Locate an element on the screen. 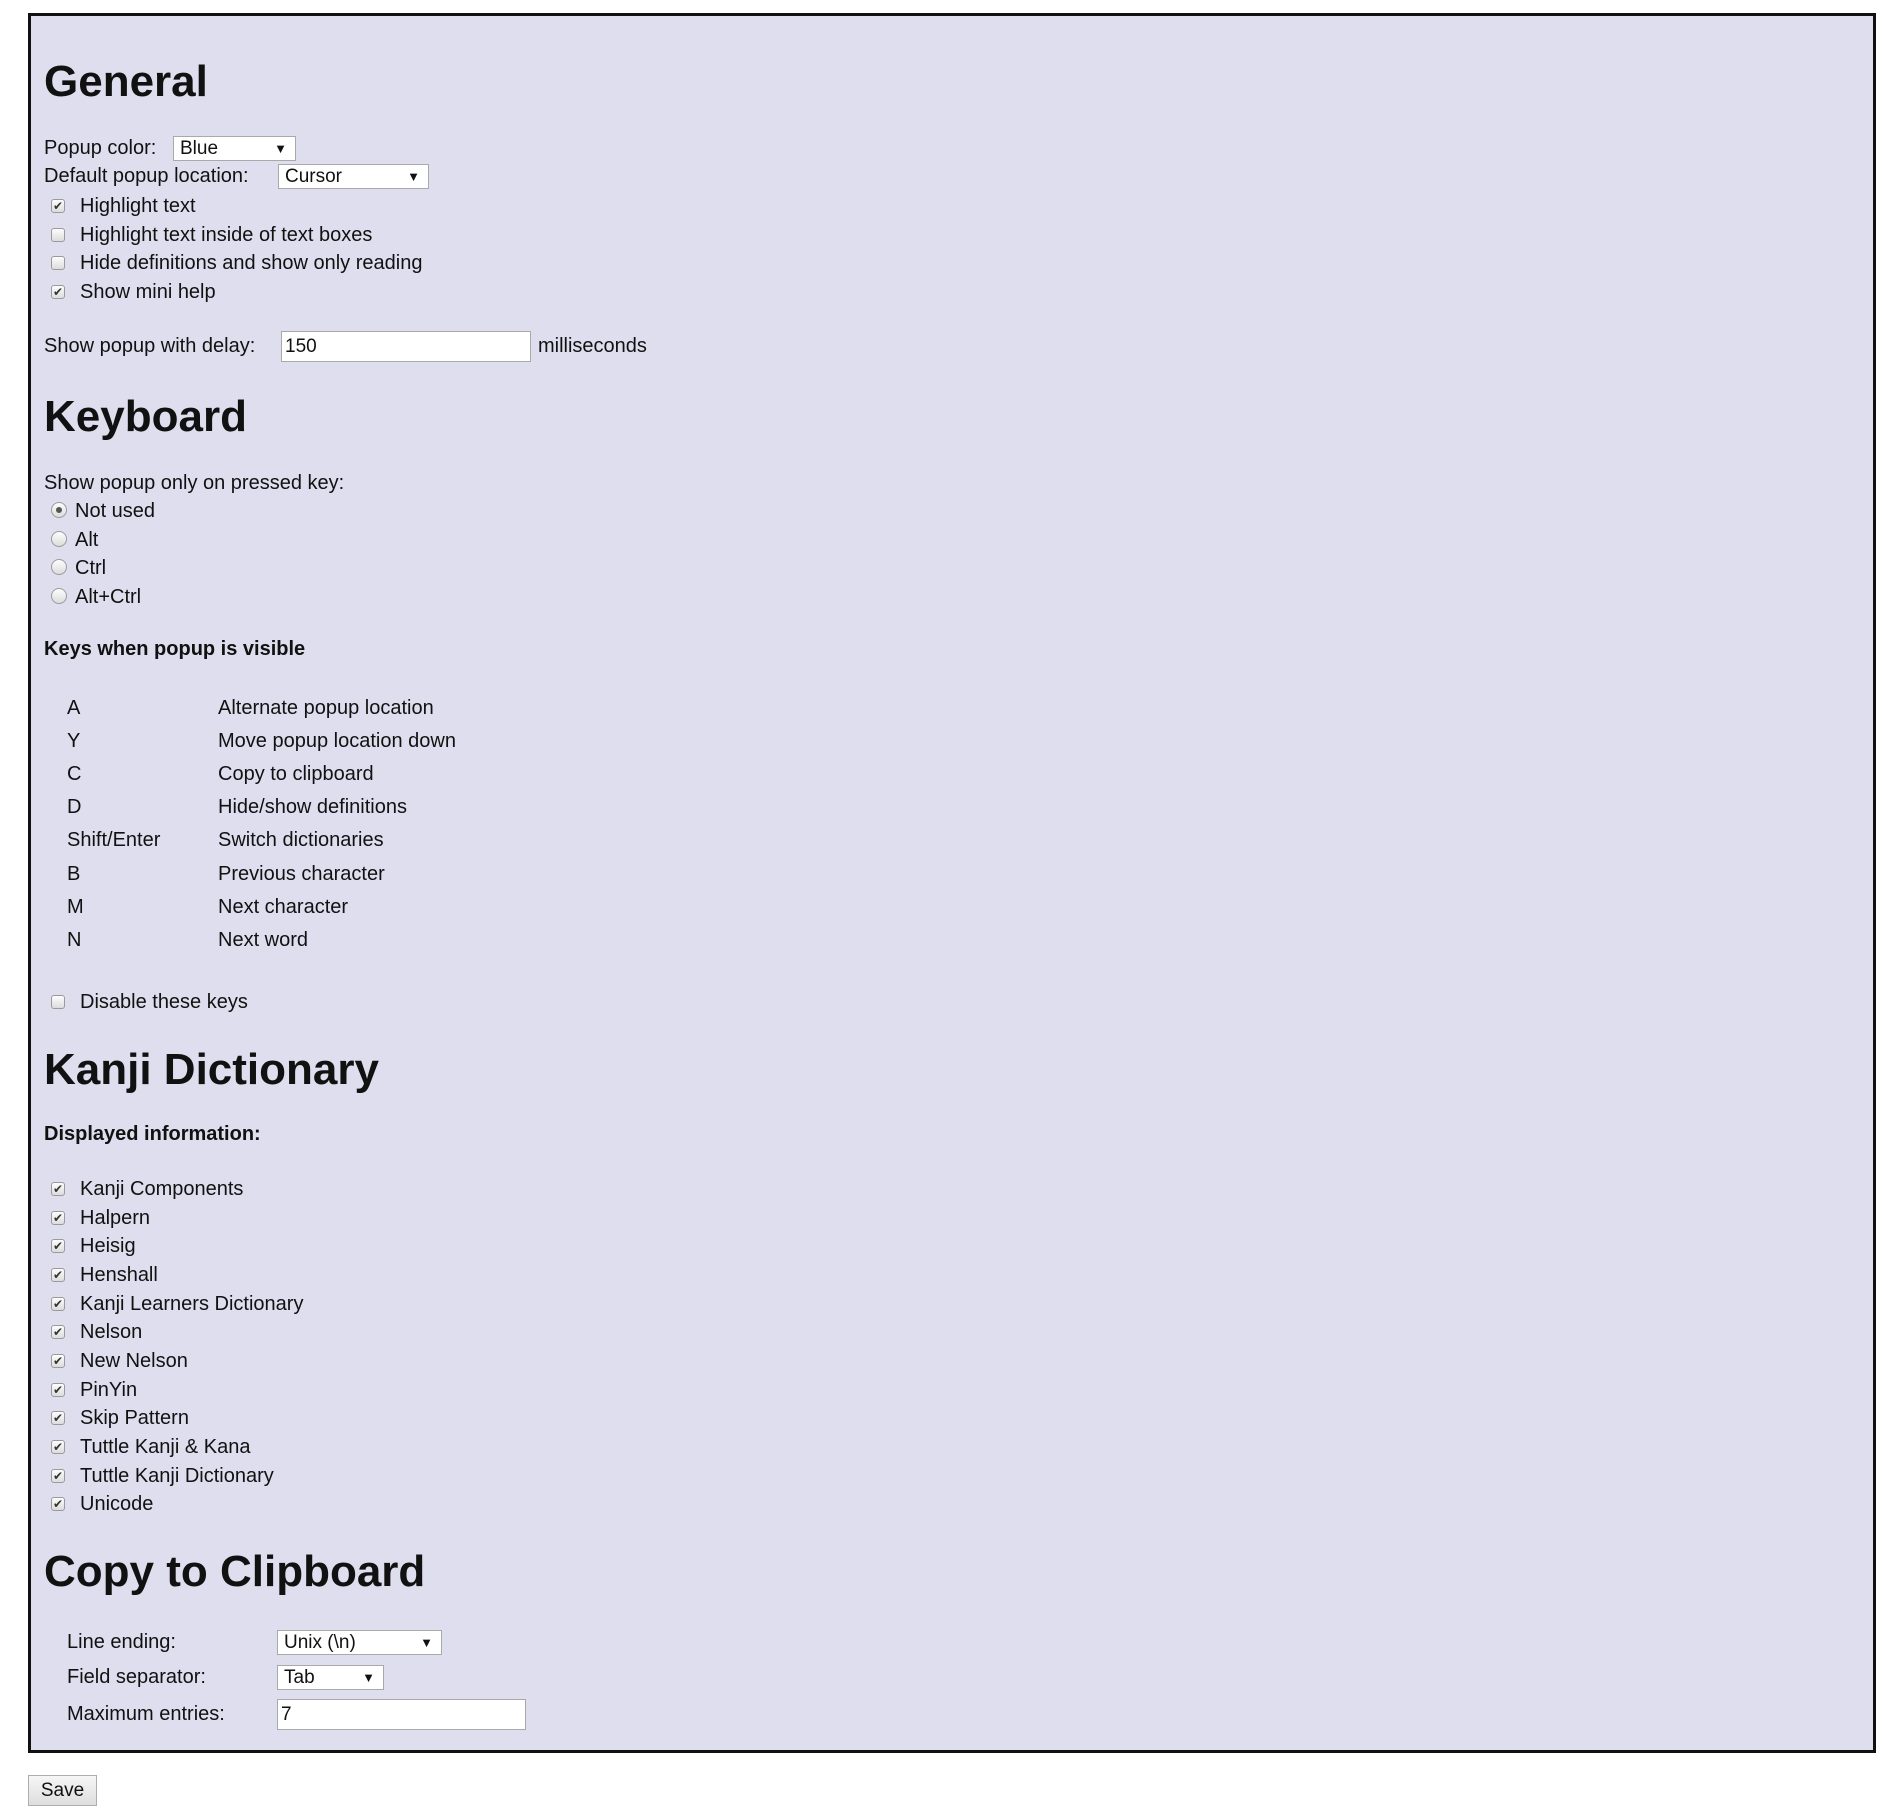  shortcut-action: Hide/show definitions is located at coordinates (312, 807).